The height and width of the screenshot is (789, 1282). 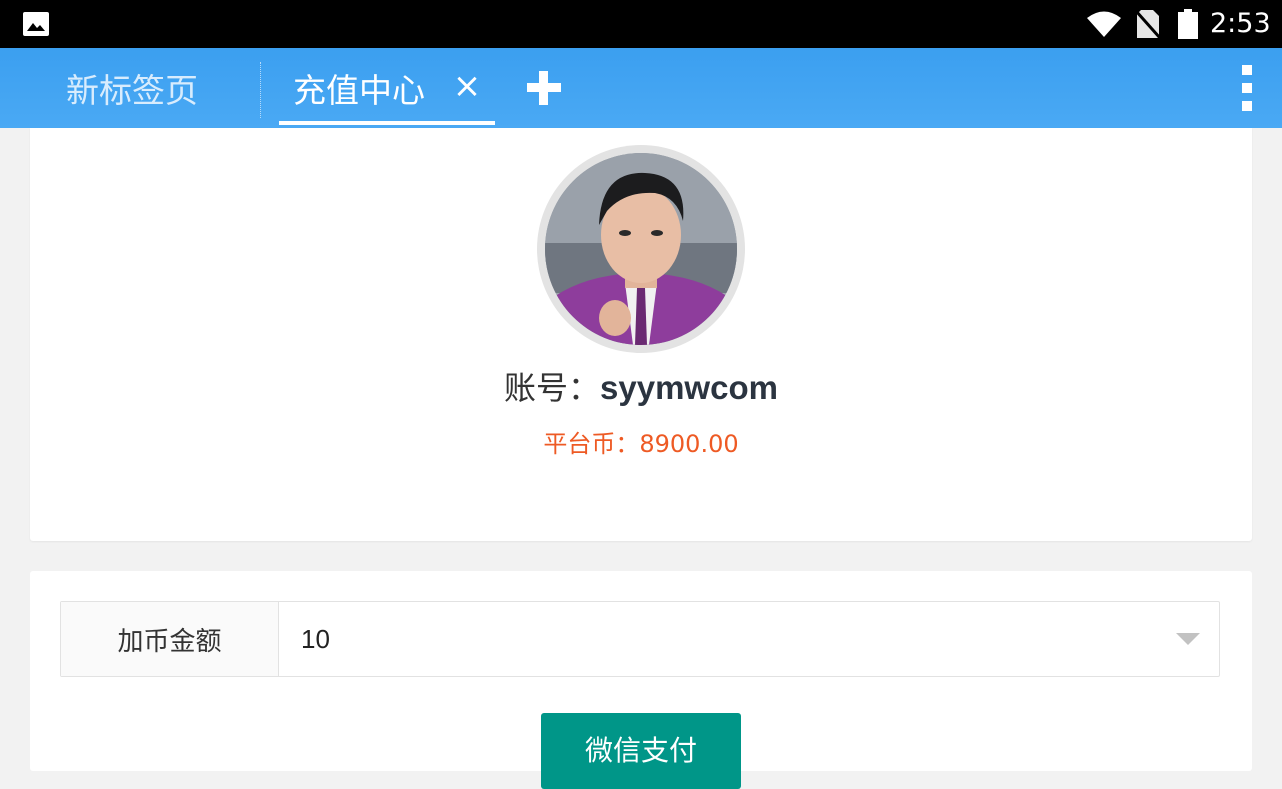 I want to click on tab-recharge-center: 充值中心, so click(x=359, y=88).